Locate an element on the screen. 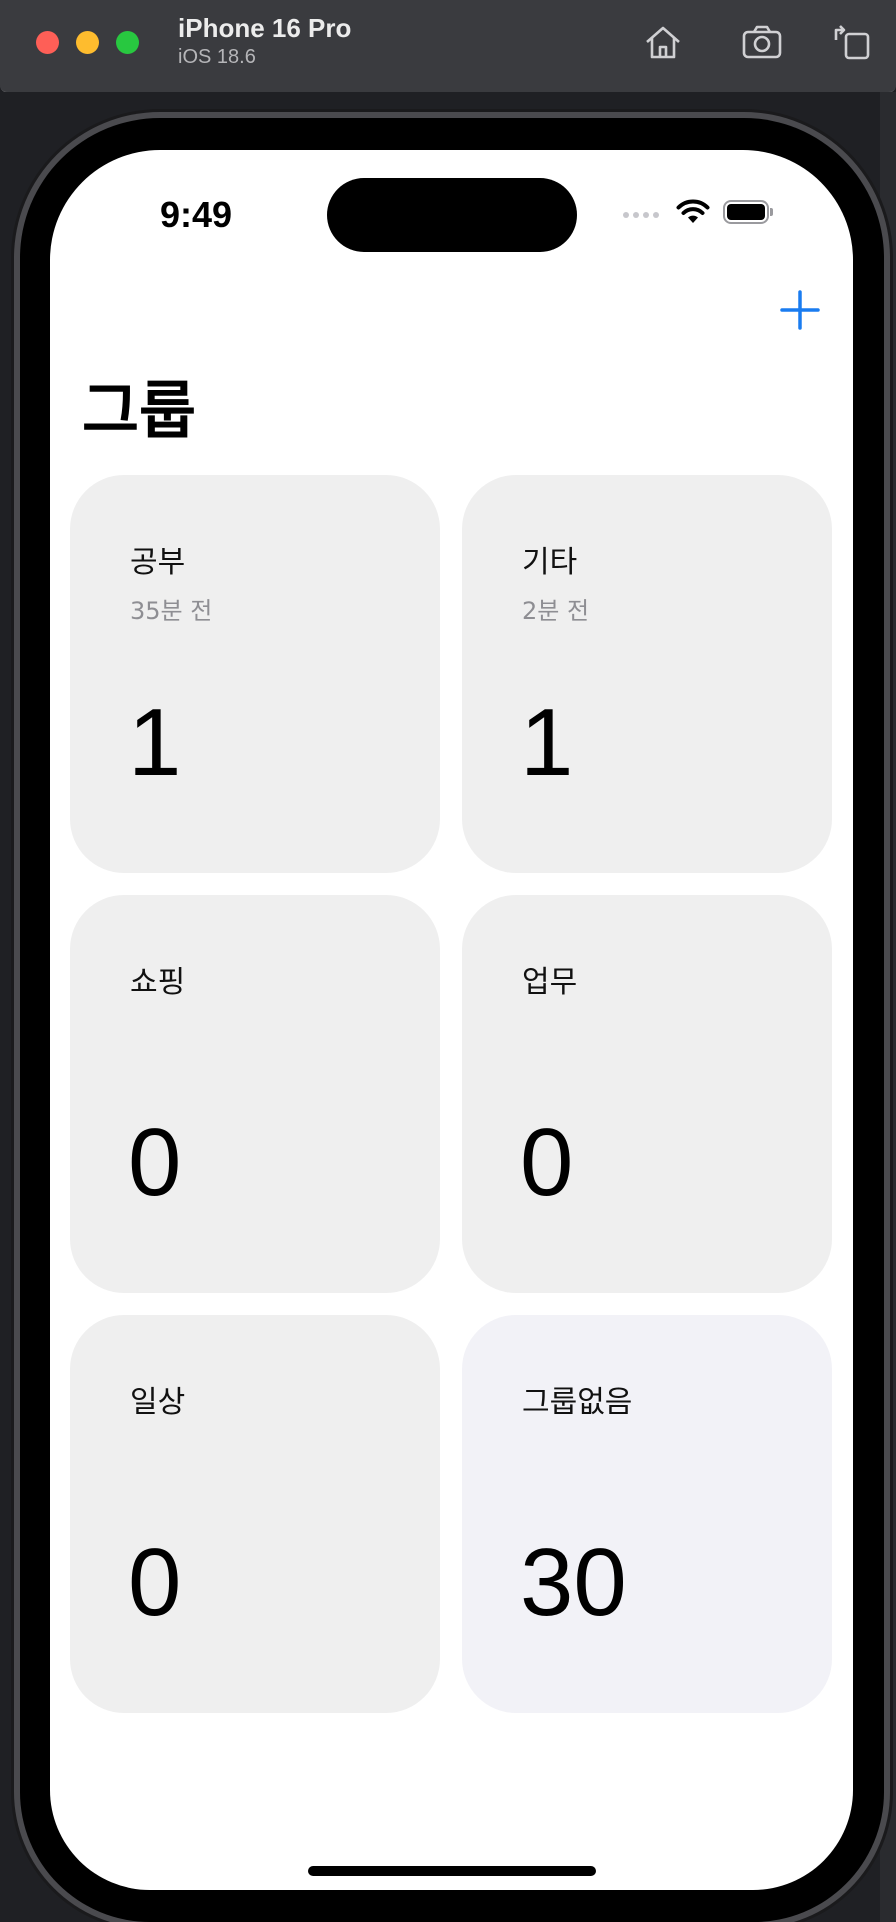 The width and height of the screenshot is (896, 1922). battery-icon is located at coordinates (748, 212).